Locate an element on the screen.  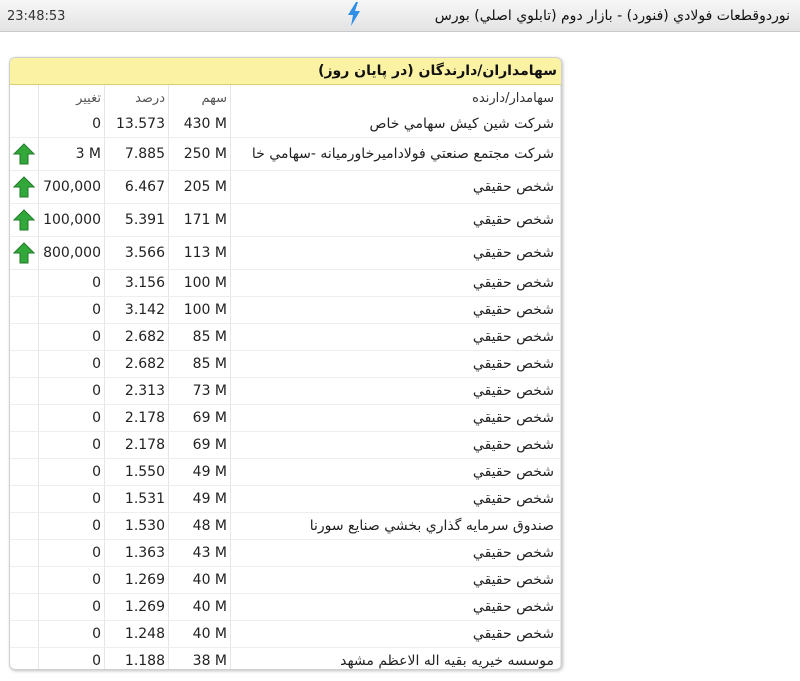
column-header-percent: درصد is located at coordinates (136, 98).